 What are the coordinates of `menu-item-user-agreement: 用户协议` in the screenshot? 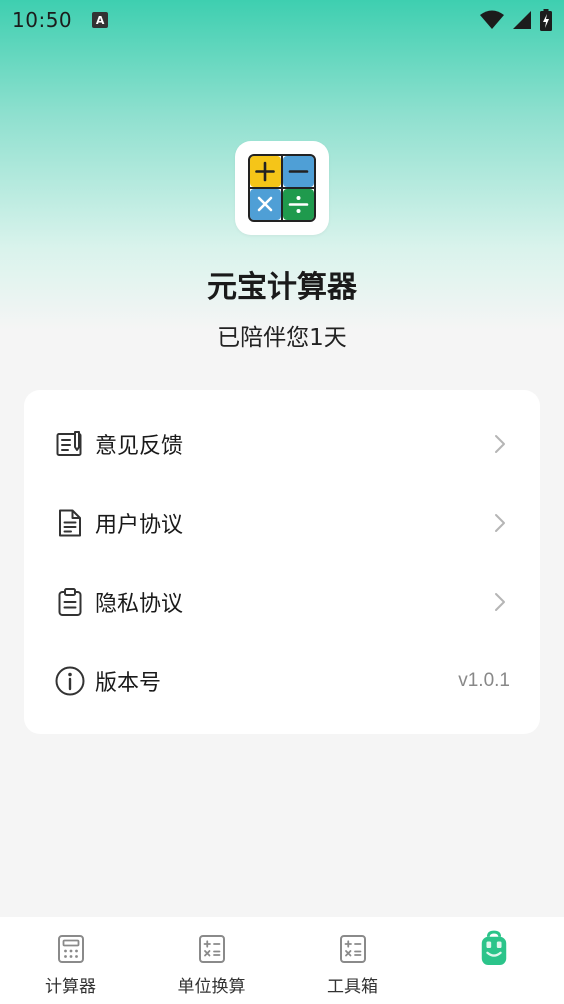 It's located at (282, 523).